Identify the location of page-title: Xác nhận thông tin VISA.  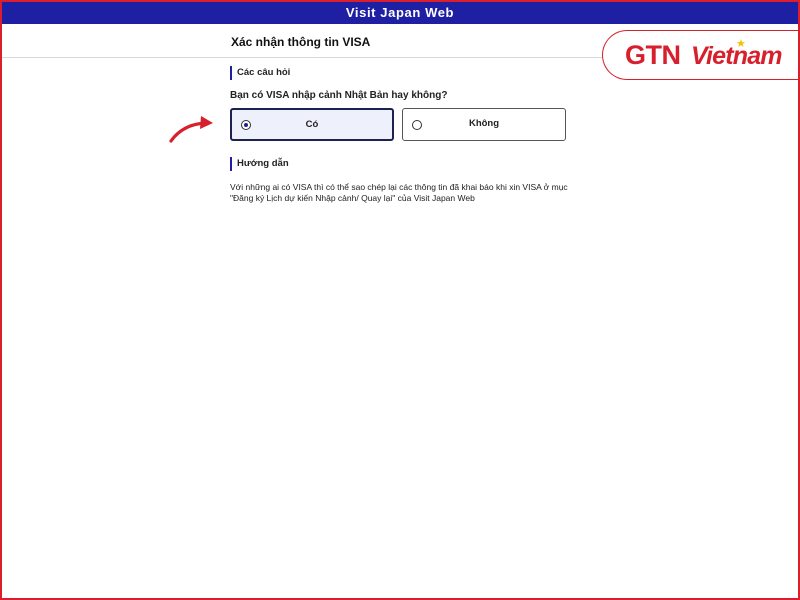
(301, 42).